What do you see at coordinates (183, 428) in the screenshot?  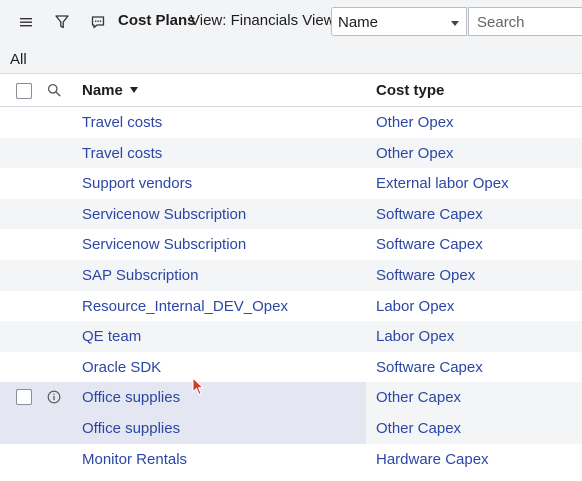 I see `row-hover-highlight` at bounding box center [183, 428].